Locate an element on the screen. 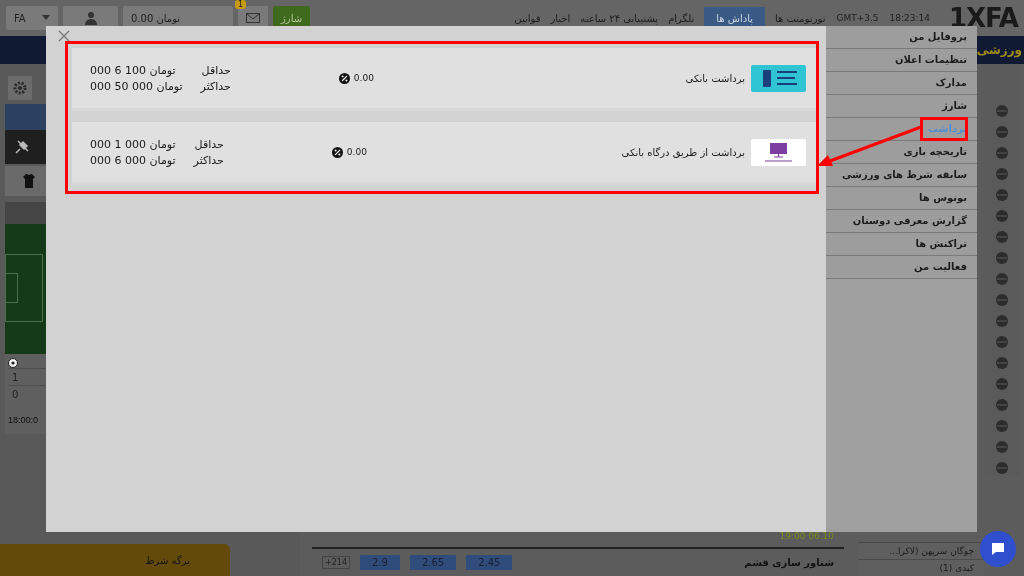  limit-amount: 000 1 000 تومان is located at coordinates (133, 144).